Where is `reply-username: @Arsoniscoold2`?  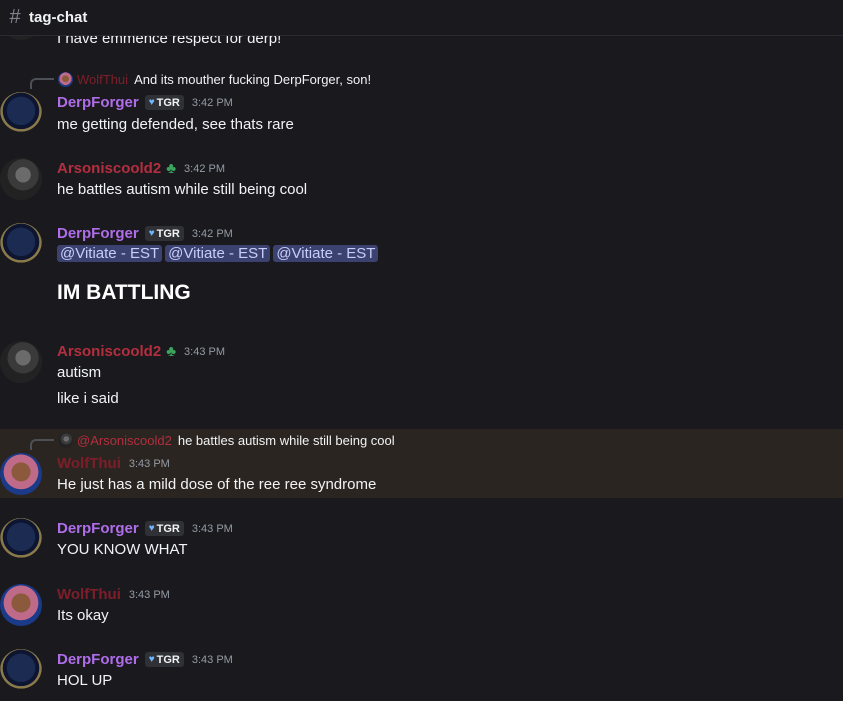 reply-username: @Arsoniscoold2 is located at coordinates (124, 440).